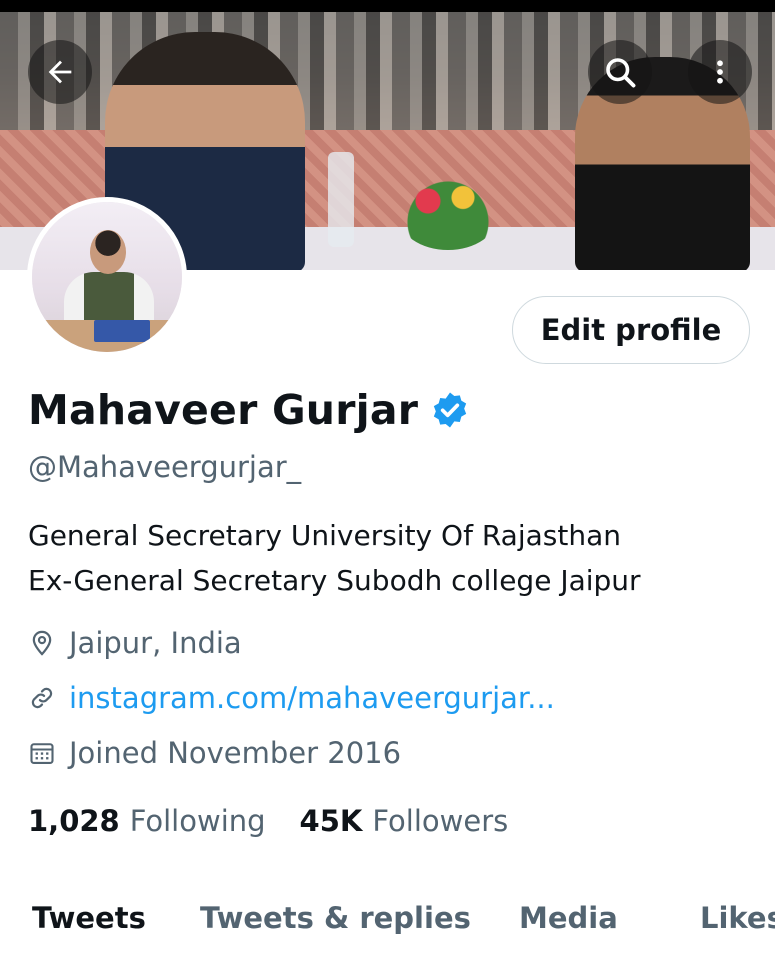 The height and width of the screenshot is (960, 775). Describe the element at coordinates (155, 643) in the screenshot. I see `location-text: Jaipur, India` at that location.